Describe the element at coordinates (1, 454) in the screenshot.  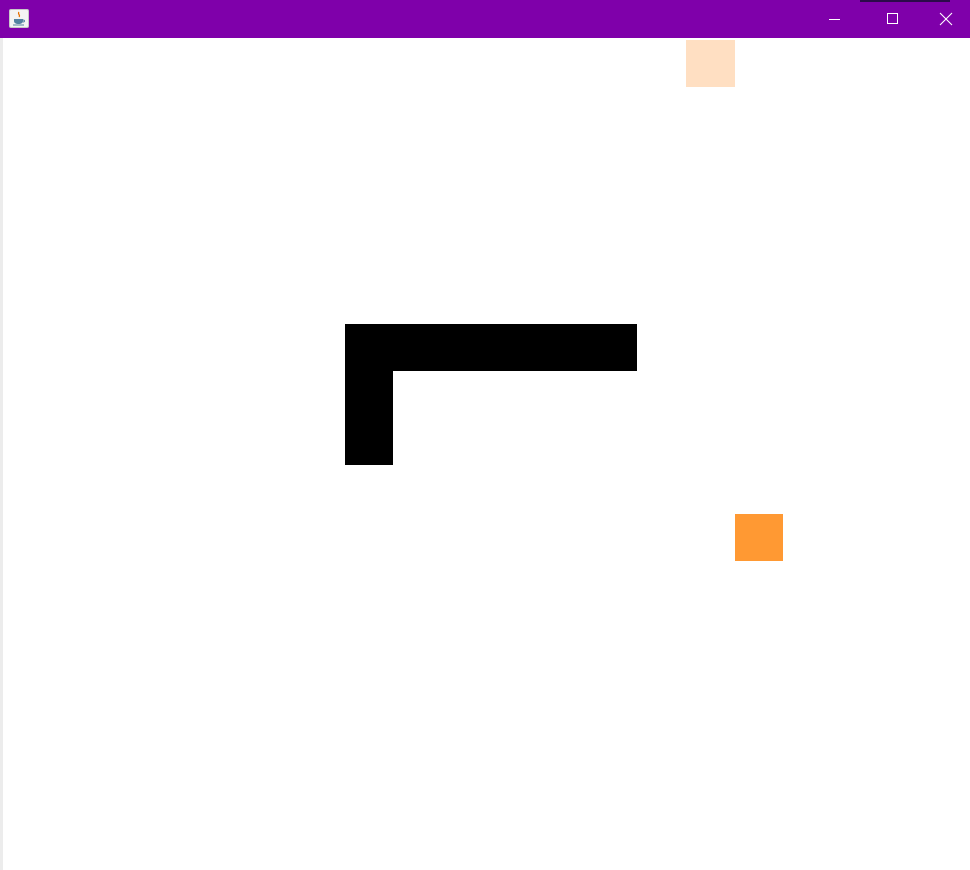
I see `window-left-border` at that location.